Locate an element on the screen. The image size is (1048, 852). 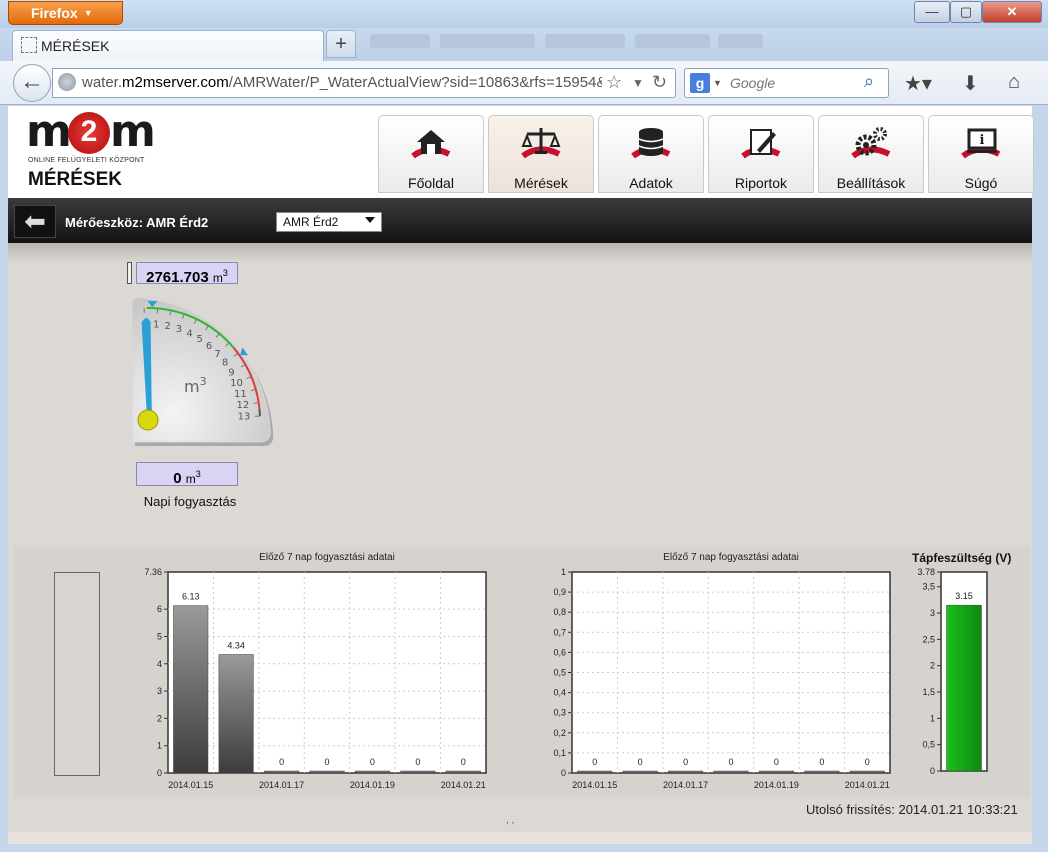
last-refresh: Utolsó frissítés: 2014.01.21 10:33:21 is located at coordinates (912, 809).